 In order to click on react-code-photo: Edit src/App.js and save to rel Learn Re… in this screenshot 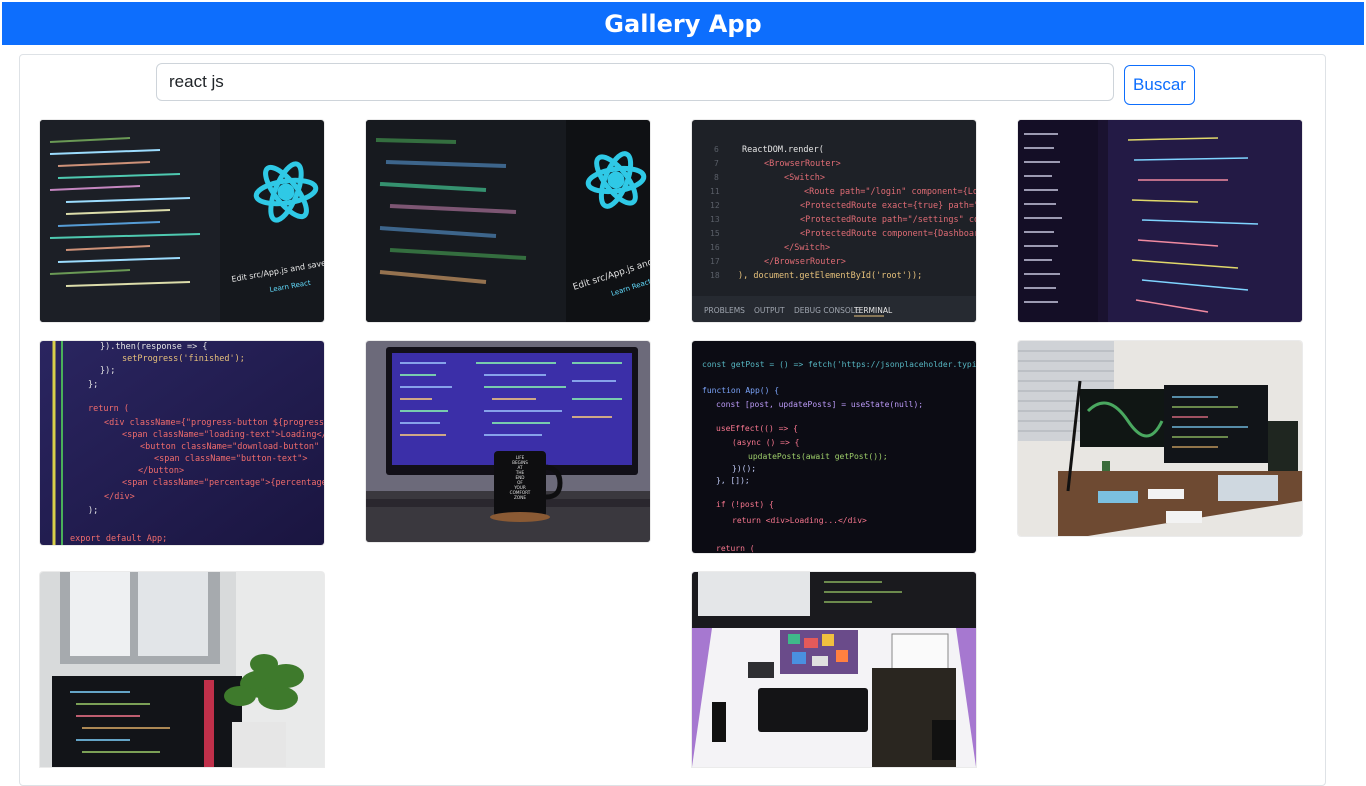, I will do `click(182, 221)`.